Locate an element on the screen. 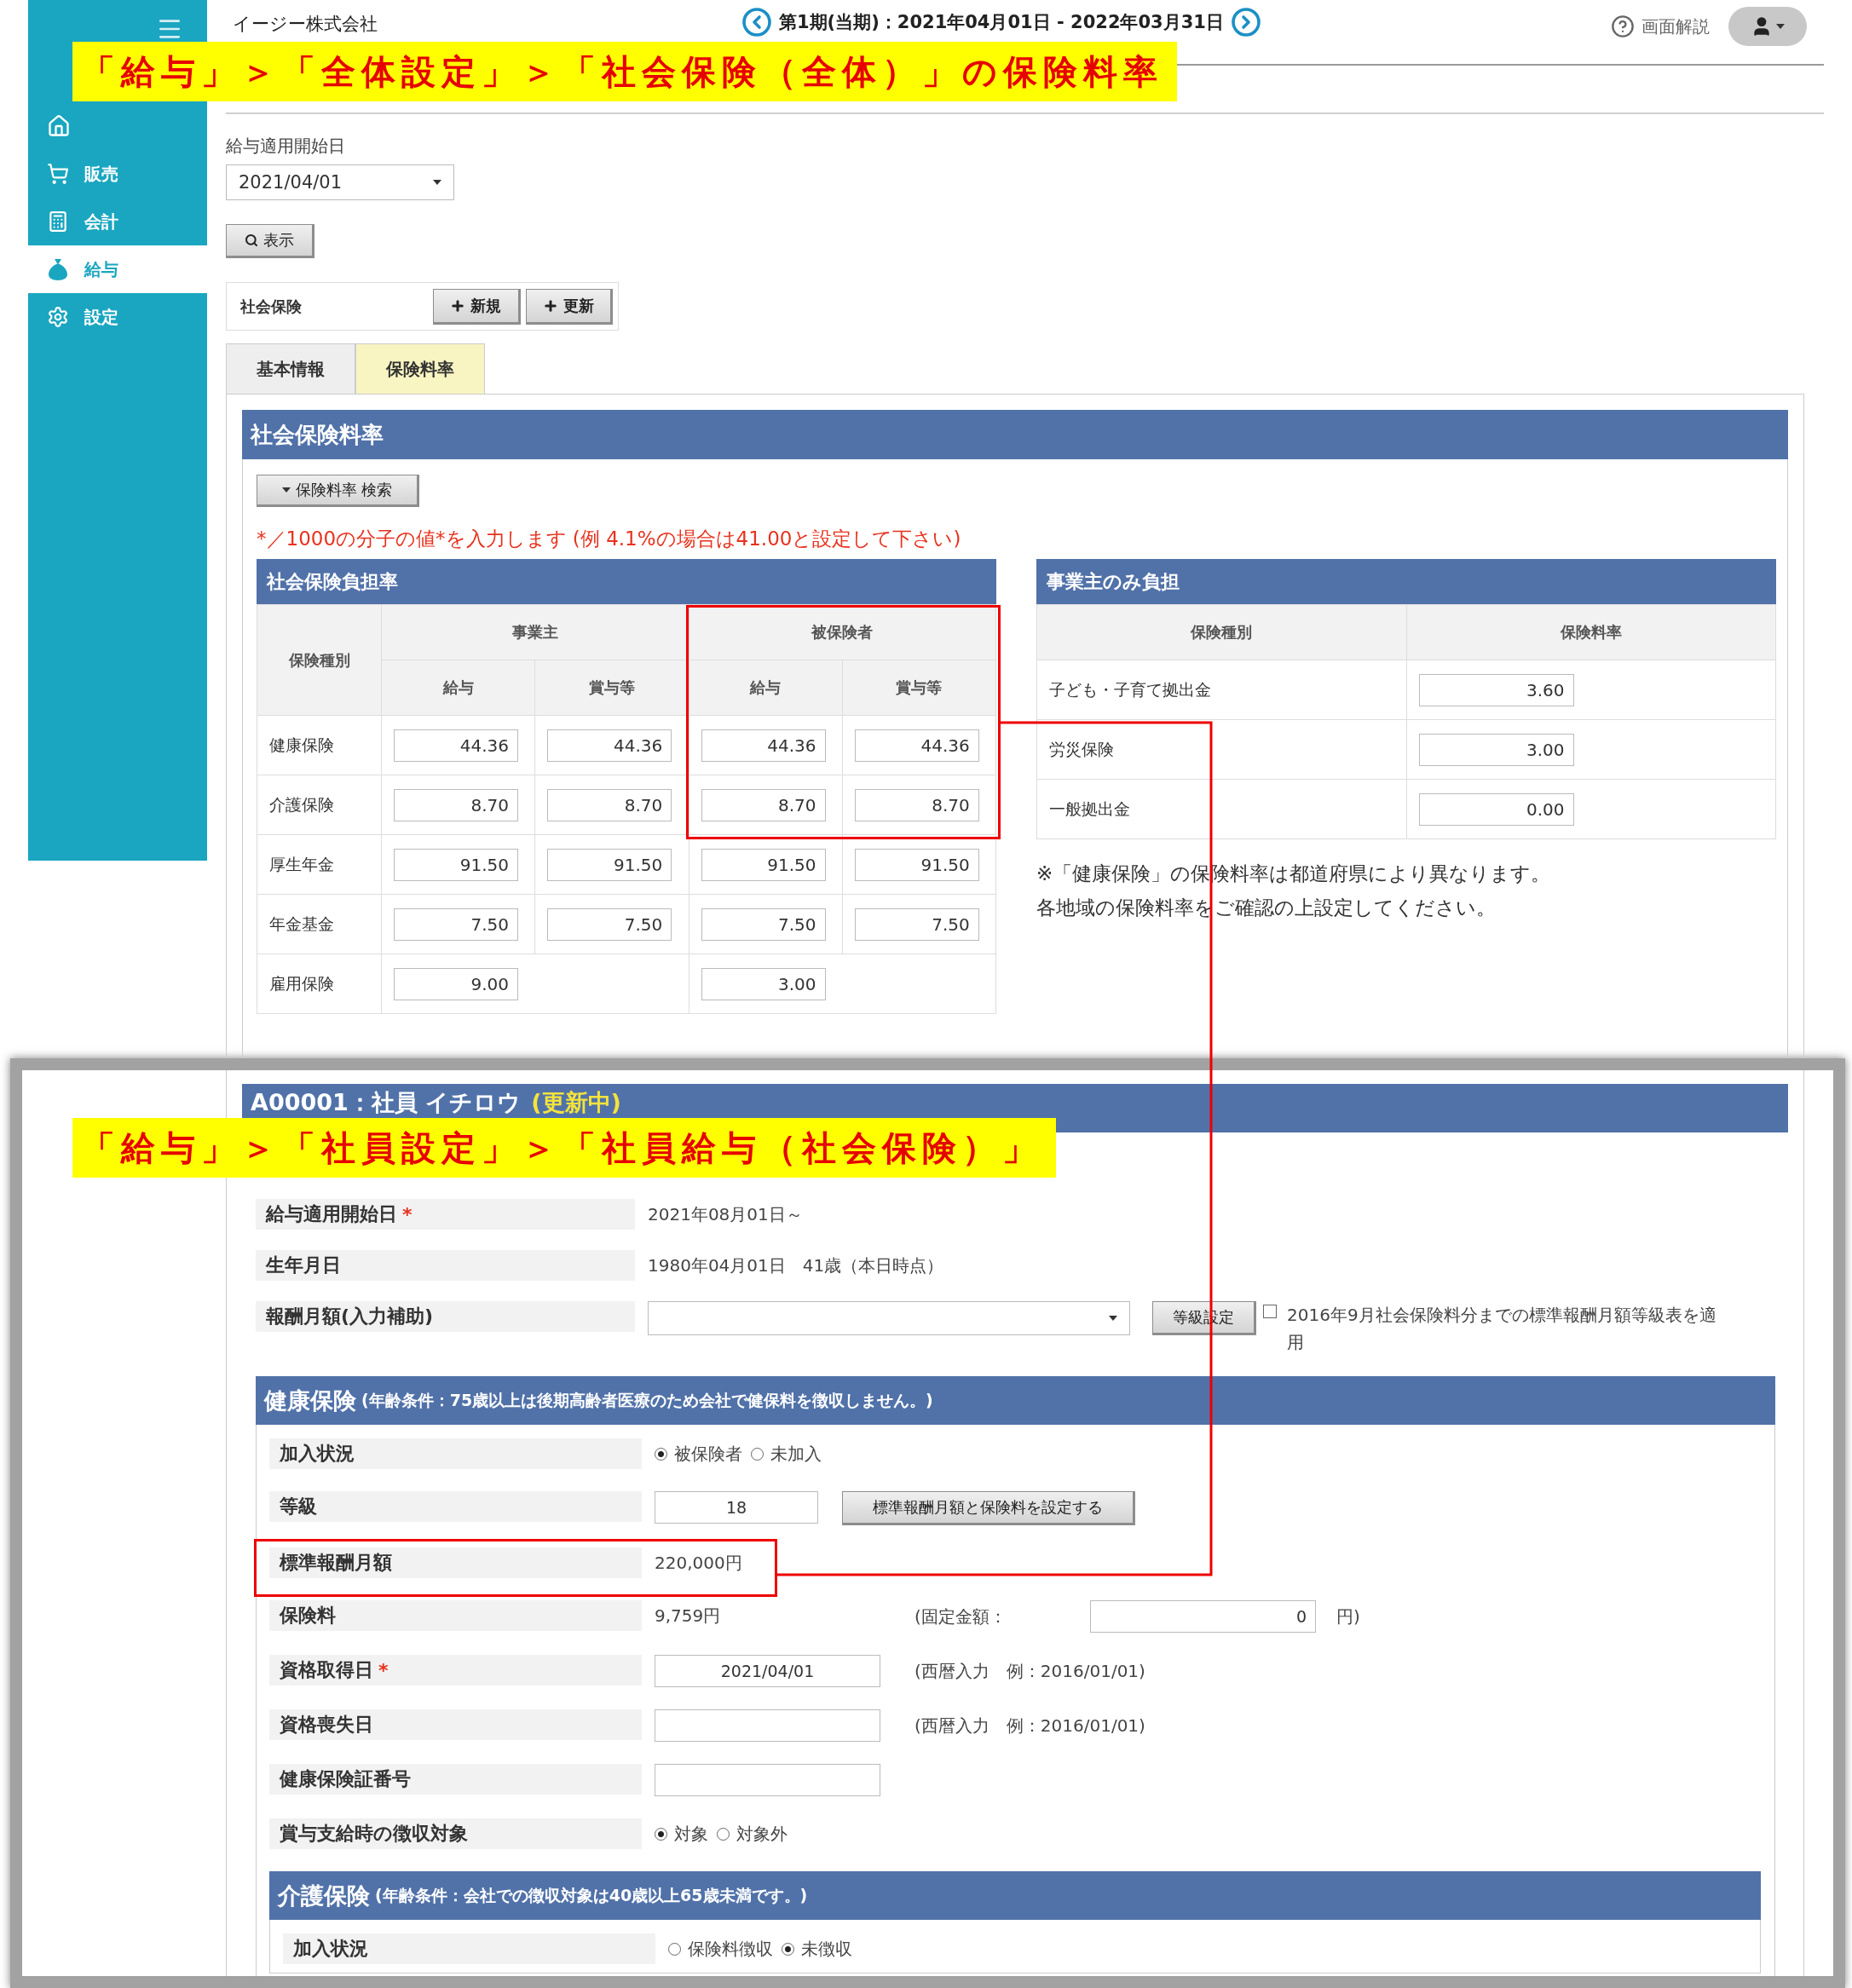 This screenshot has height=1988, width=1852. radio-option: 対象 is located at coordinates (681, 1834).